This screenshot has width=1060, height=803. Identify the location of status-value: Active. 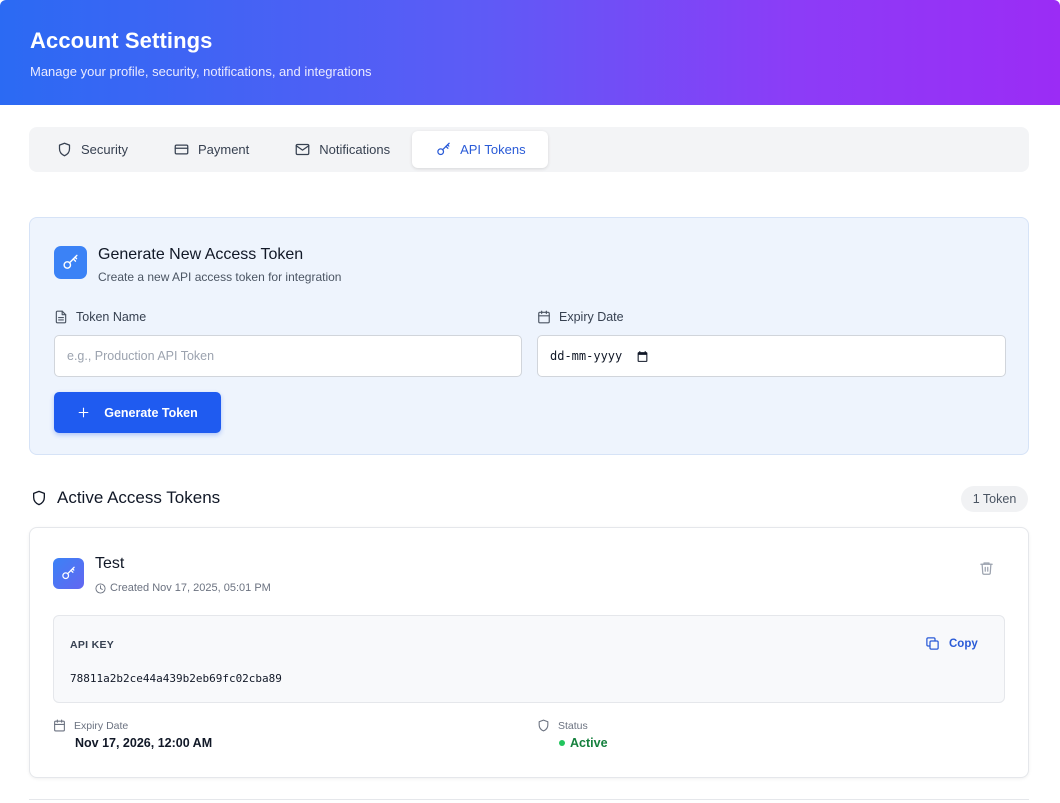
(589, 743).